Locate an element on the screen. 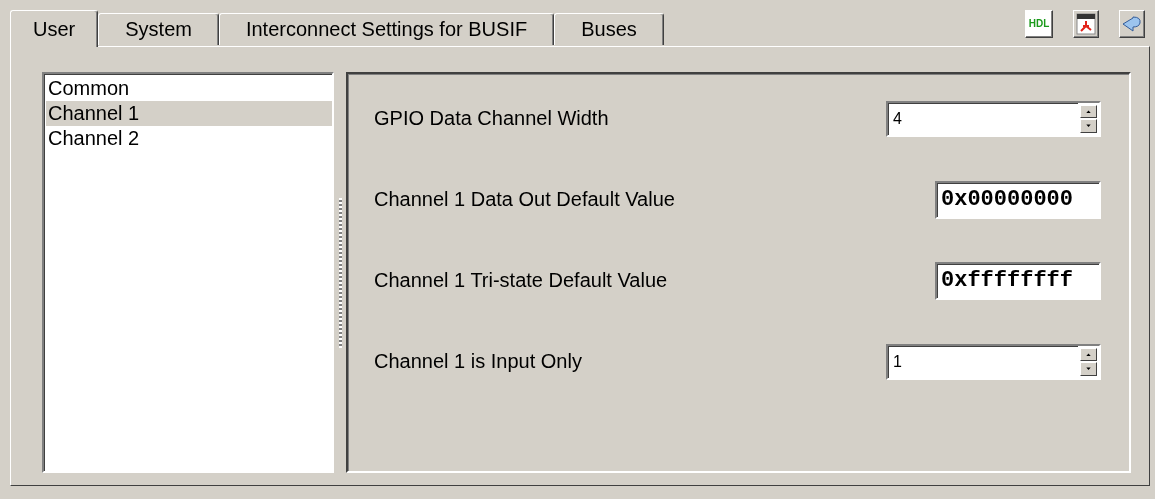  parameter-label: Channel 1 Data Out Default Value is located at coordinates (524, 199).